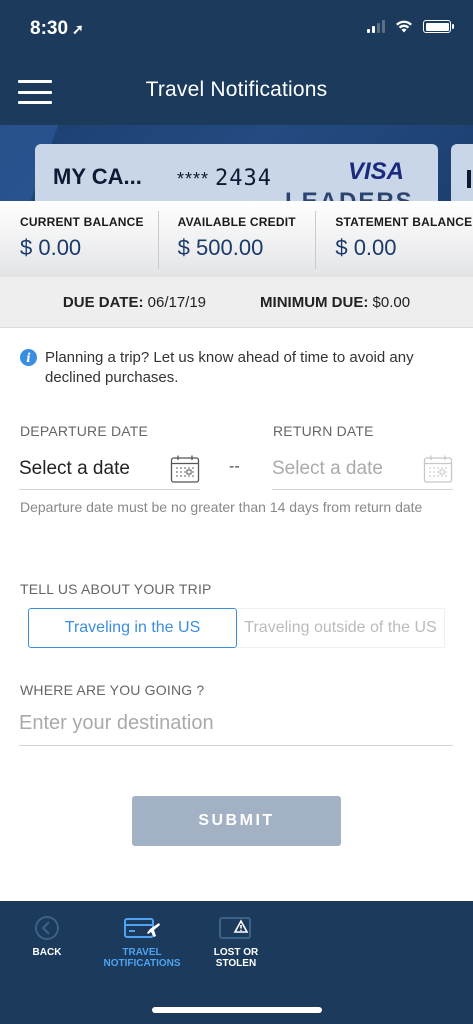  What do you see at coordinates (47, 928) in the screenshot?
I see `back-circle-icon` at bounding box center [47, 928].